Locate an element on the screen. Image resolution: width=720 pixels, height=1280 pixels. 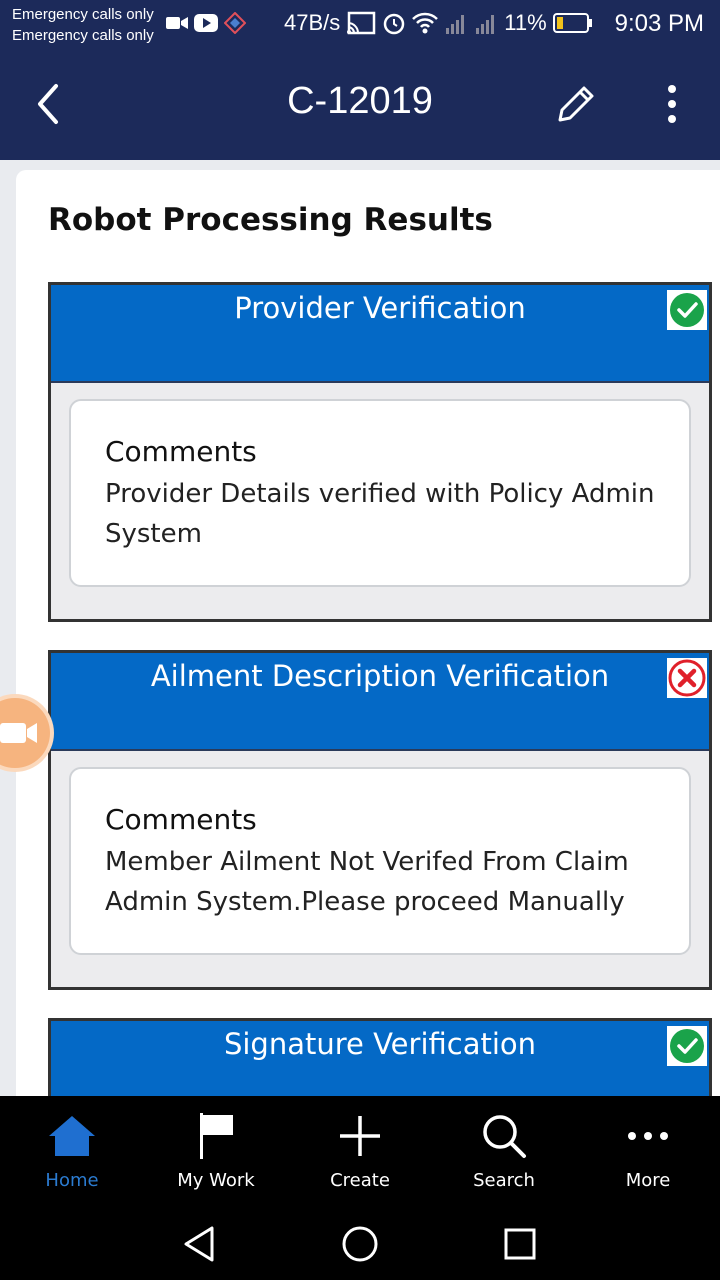
result-header: Provider Verification is located at coordinates (380, 334).